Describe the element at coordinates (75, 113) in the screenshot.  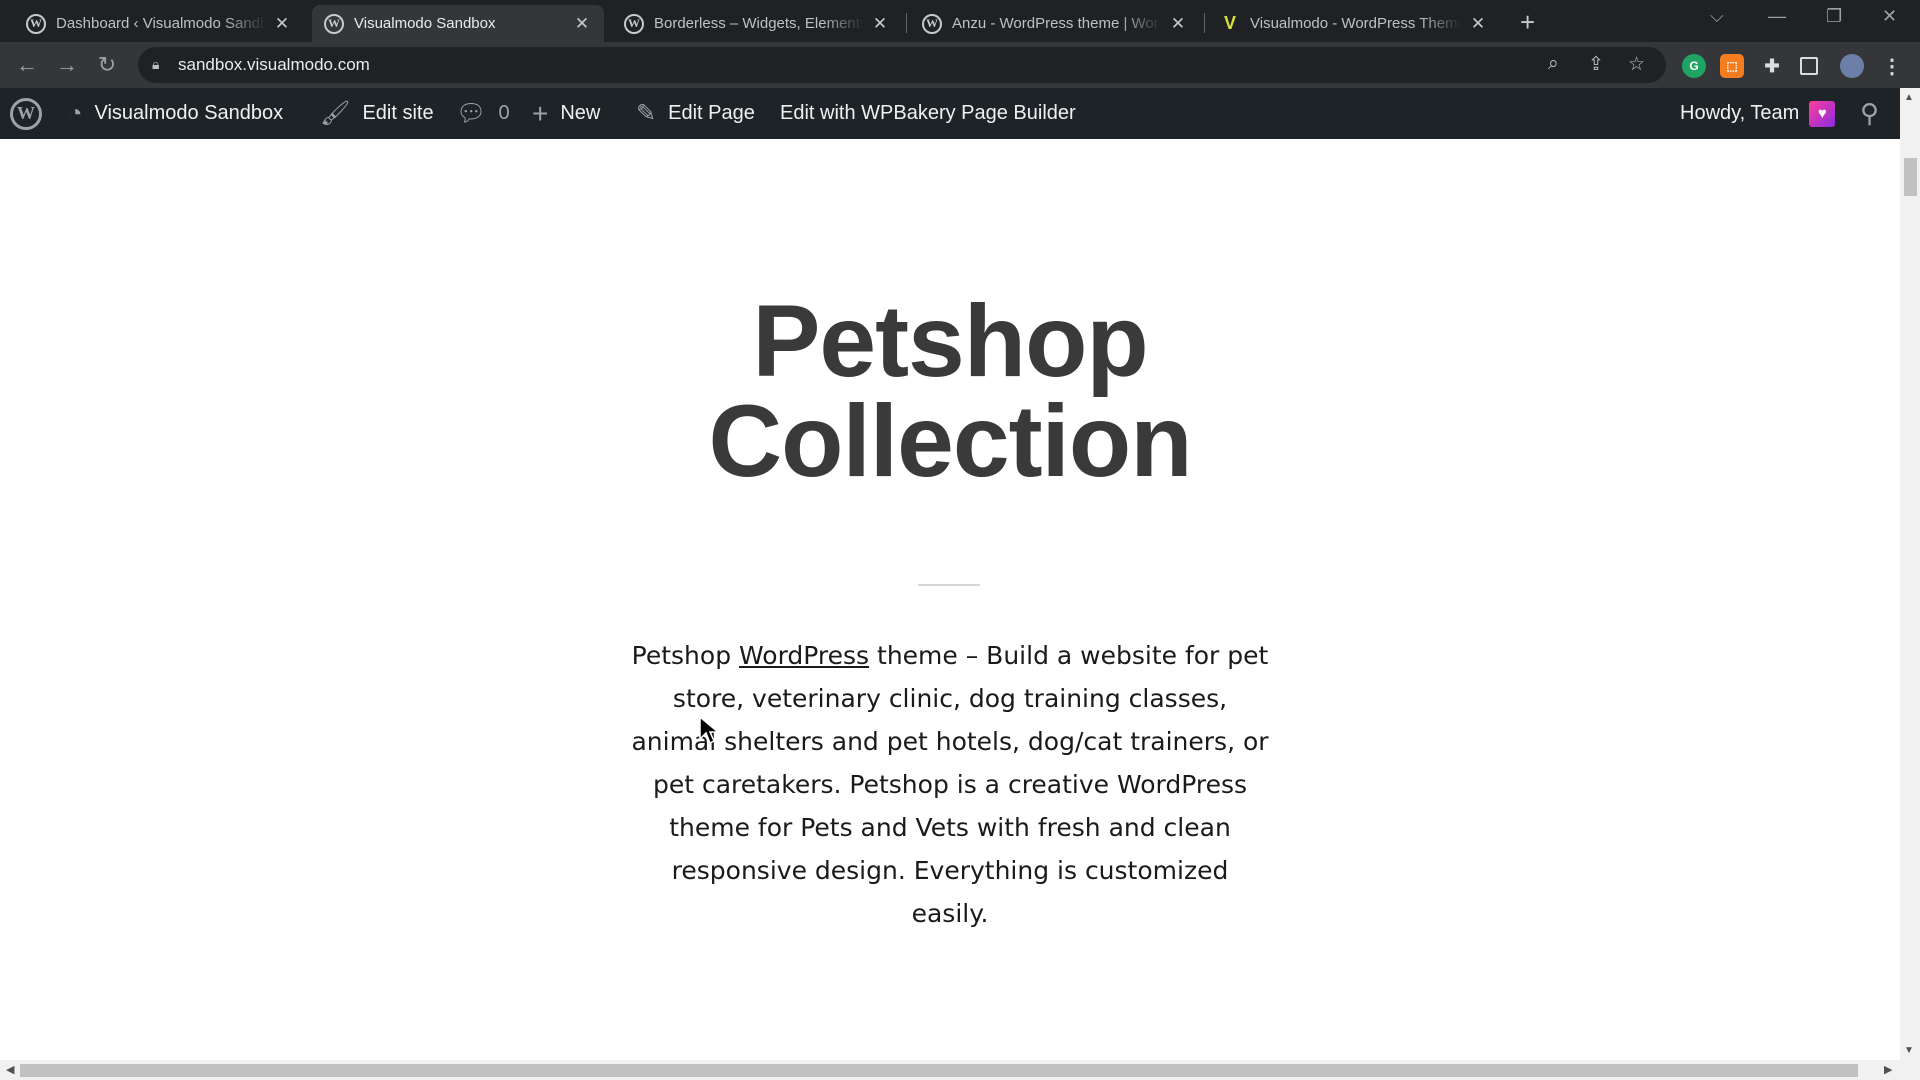
I see `dashboard-gauge-icon: ◔` at that location.